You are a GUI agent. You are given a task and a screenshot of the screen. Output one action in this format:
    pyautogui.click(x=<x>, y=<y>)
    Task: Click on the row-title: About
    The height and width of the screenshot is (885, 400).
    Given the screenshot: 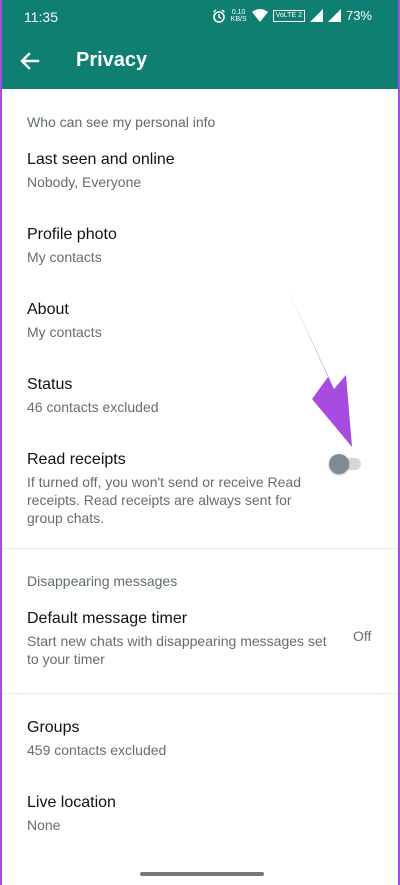 What is the action you would take?
    pyautogui.click(x=48, y=309)
    